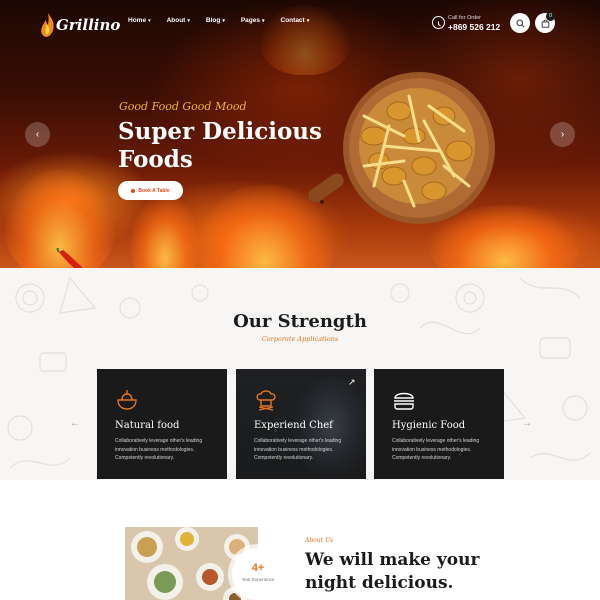 This screenshot has height=600, width=600. Describe the element at coordinates (300, 339) in the screenshot. I see `section-subtitle: Corporate Applications` at that location.